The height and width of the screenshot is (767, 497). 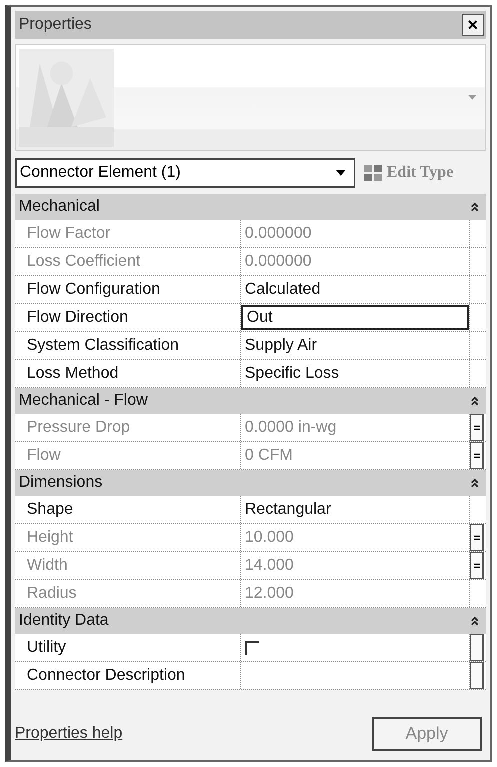 I want to click on group-header: Mechanical - Flow, so click(x=250, y=401).